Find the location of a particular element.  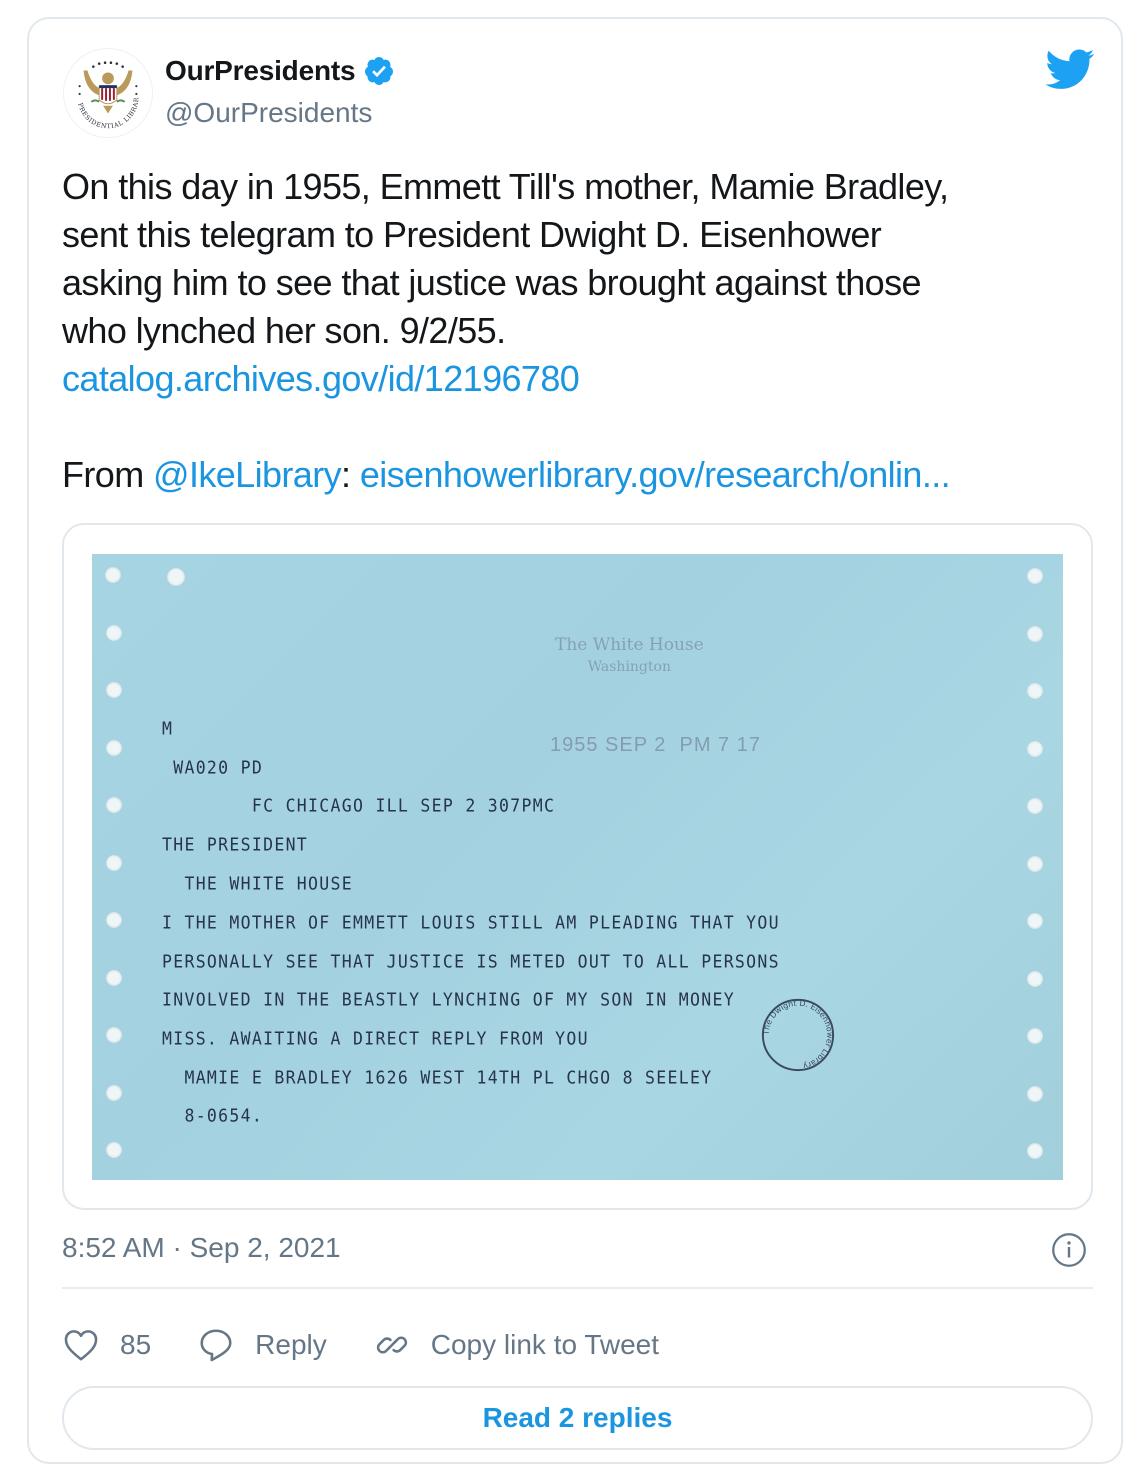

twitter-bird-icon is located at coordinates (1070, 70).